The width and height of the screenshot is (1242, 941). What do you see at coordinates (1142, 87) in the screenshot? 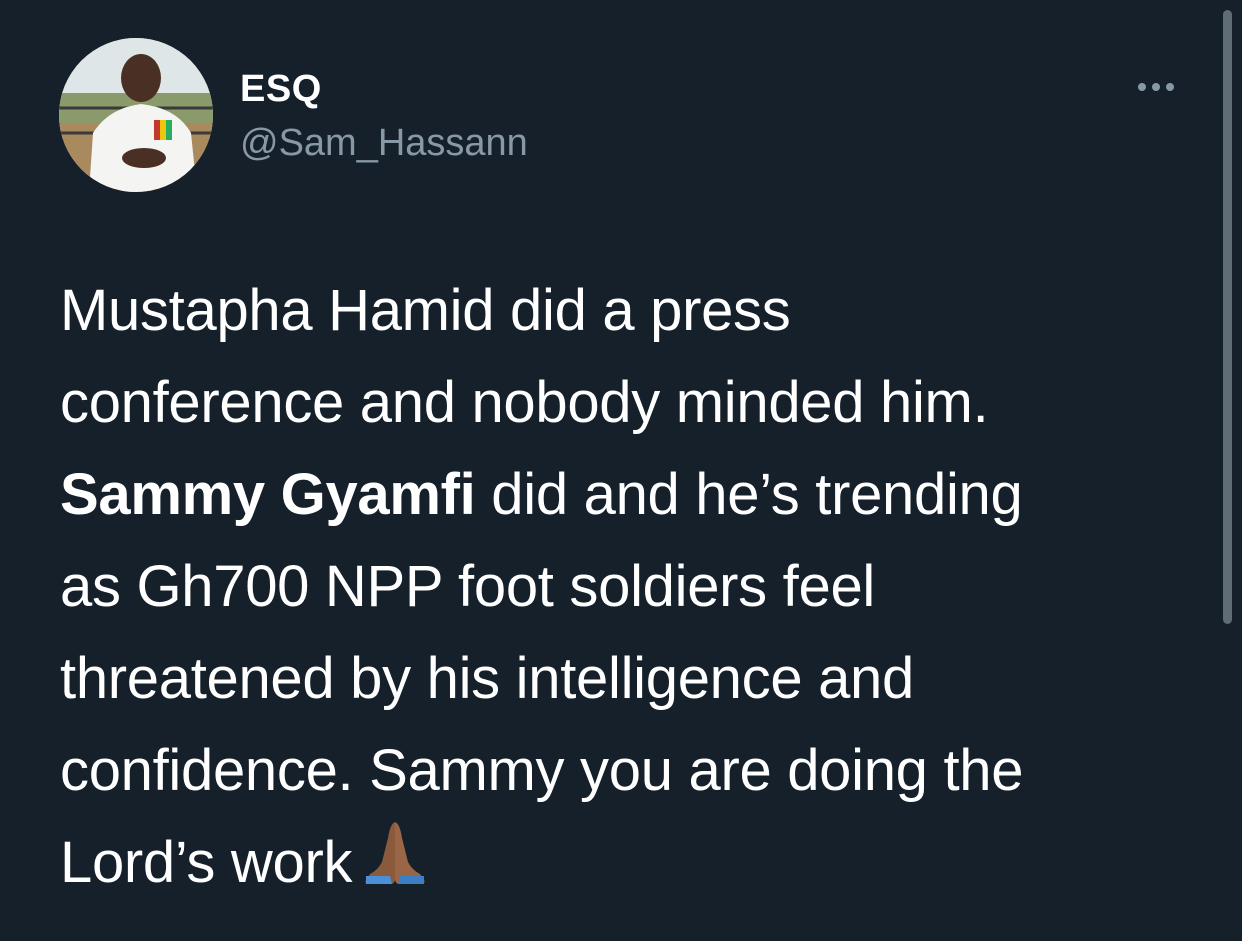
I see `more-horizontal-icon` at bounding box center [1142, 87].